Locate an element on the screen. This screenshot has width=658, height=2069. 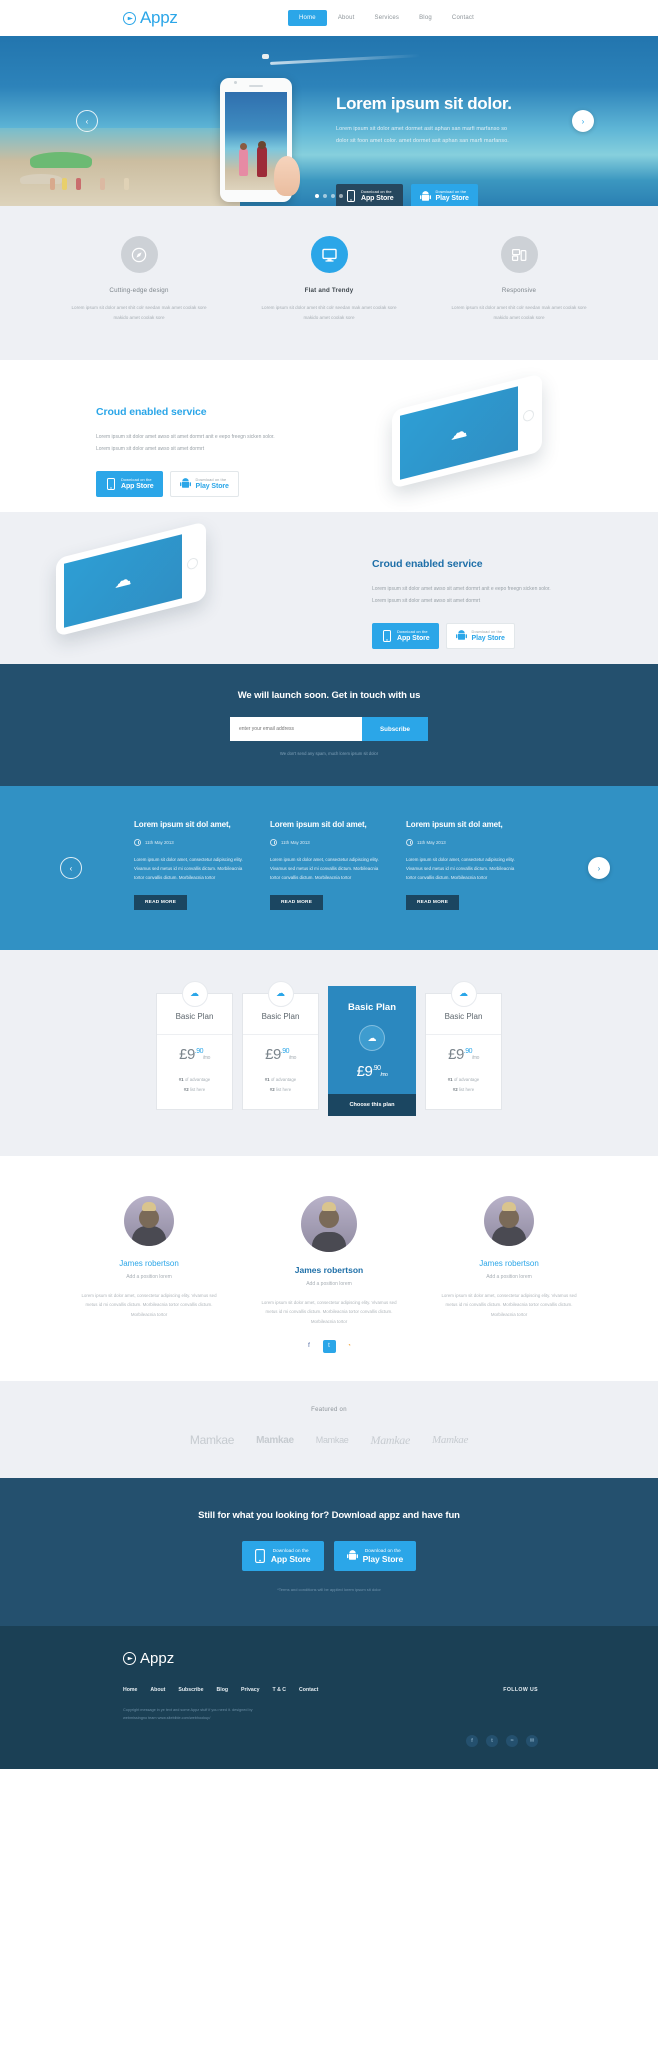
avatar-head is located at coordinates (509, 1218).